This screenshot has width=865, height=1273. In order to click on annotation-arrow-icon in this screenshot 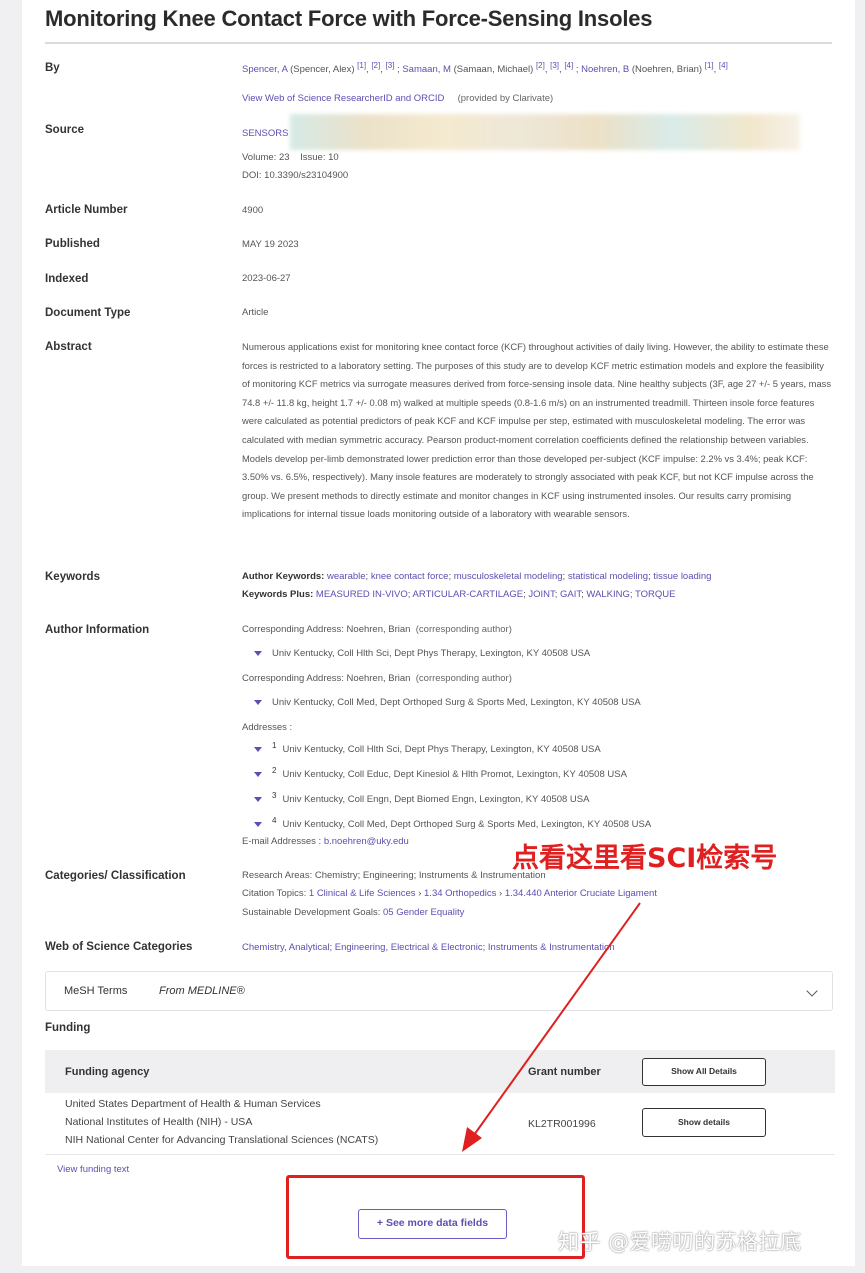, I will do `click(551, 1027)`.